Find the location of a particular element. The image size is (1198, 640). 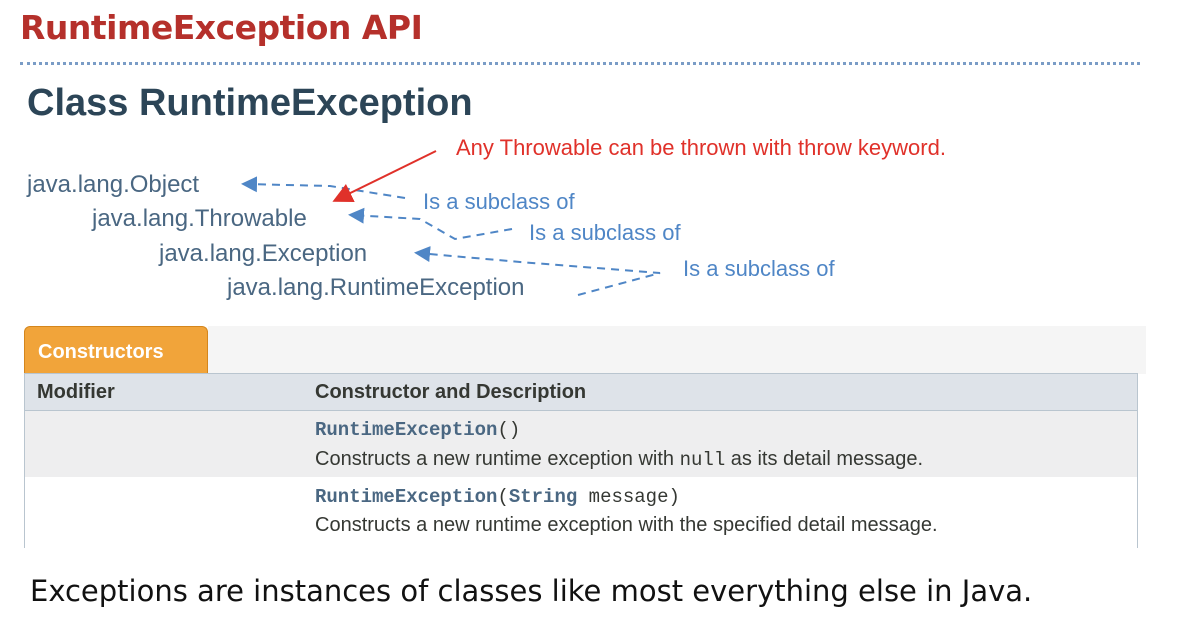

tab-strip is located at coordinates (677, 350).